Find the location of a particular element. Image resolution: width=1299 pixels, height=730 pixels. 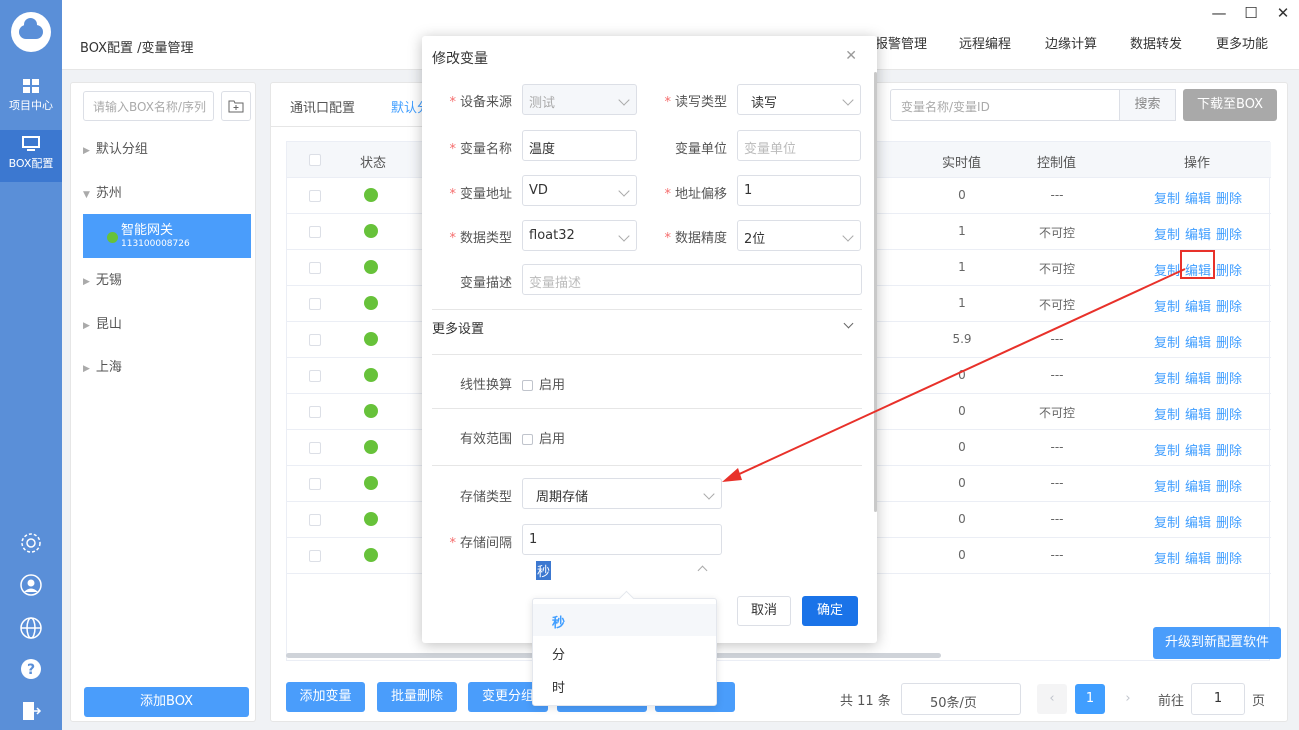

nav-alarm: 报警管理 is located at coordinates (901, 42).